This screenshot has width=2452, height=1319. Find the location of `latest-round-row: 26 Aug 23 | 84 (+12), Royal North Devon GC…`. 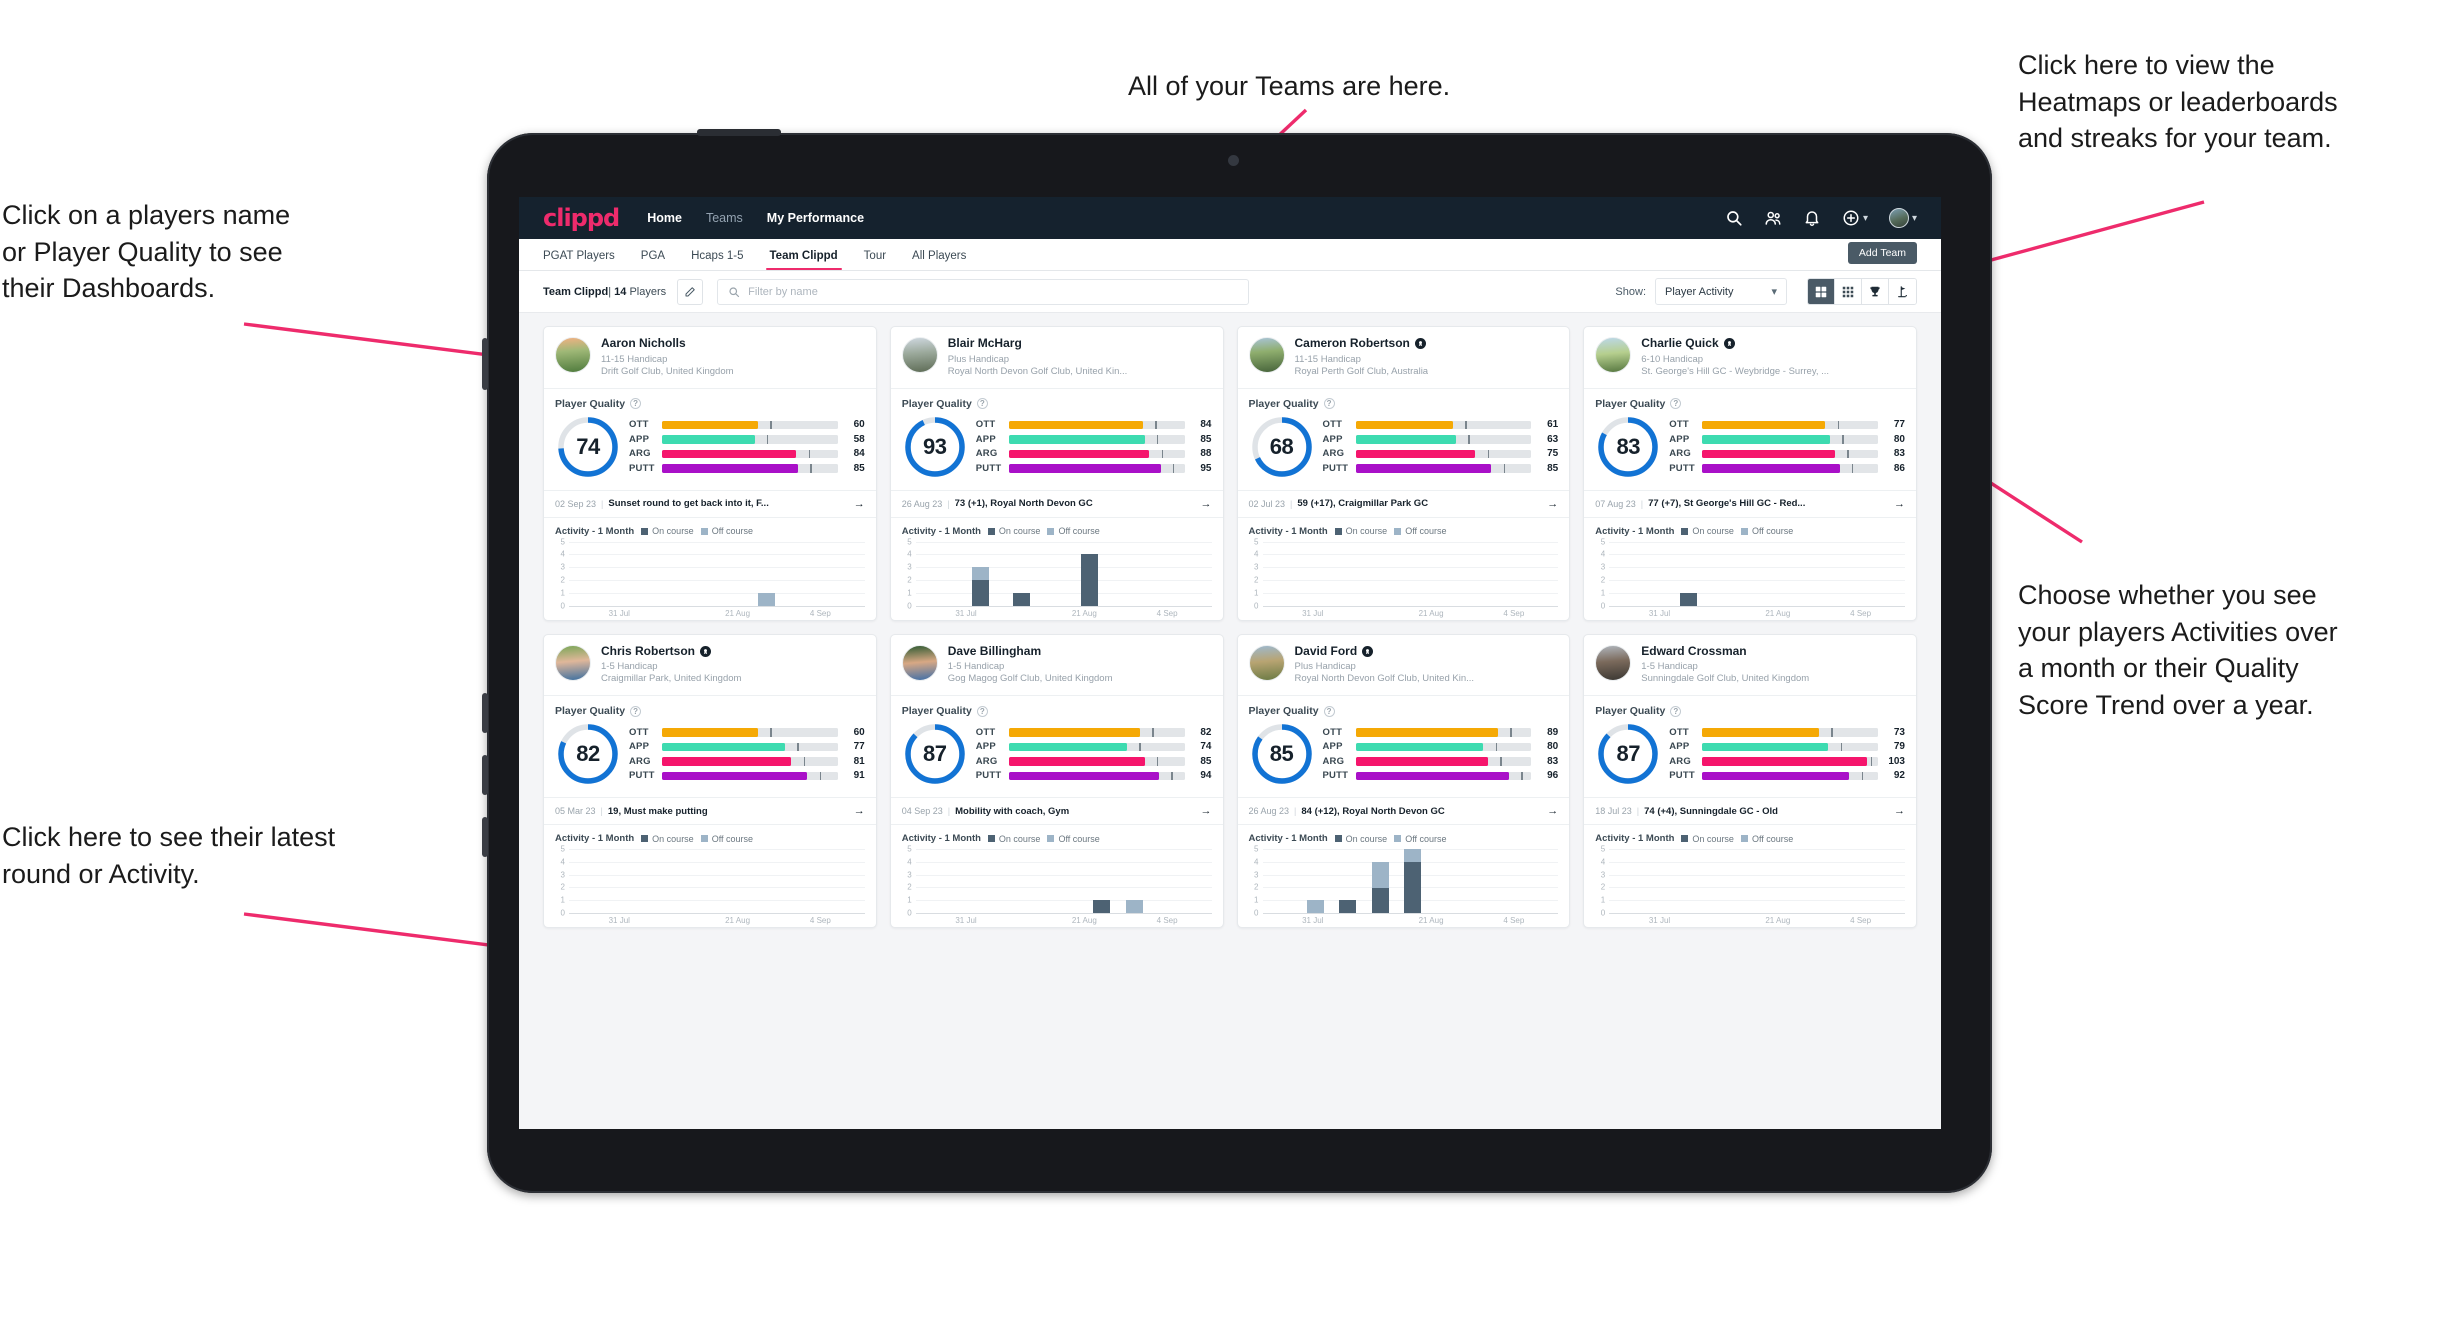

latest-round-row: 26 Aug 23 | 84 (+12), Royal North Devon GC… is located at coordinates (1403, 811).